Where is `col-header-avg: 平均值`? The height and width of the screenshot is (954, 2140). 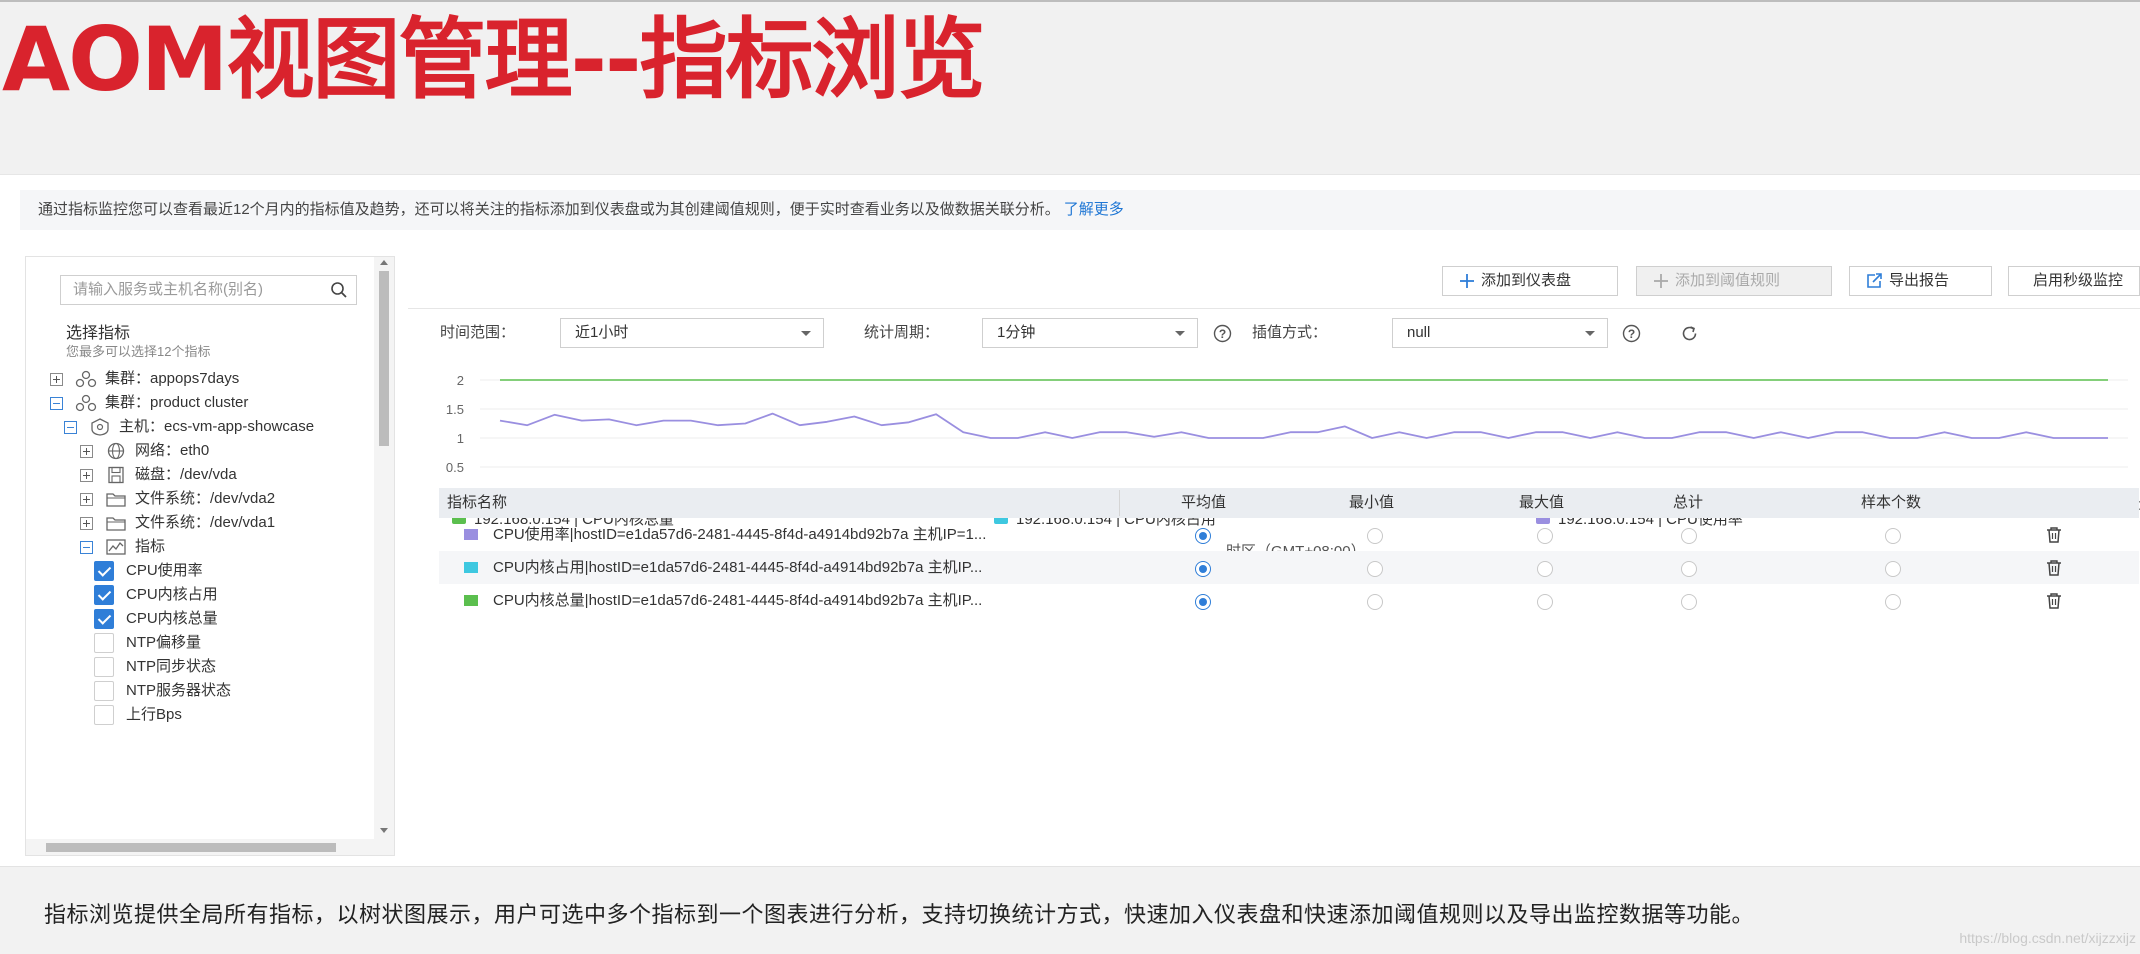
col-header-avg: 平均值 is located at coordinates (1203, 503).